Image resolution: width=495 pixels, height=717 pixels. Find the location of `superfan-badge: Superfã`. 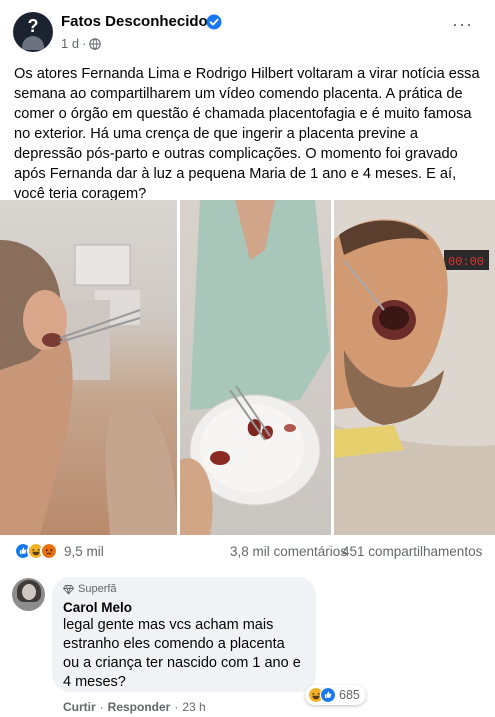

superfan-badge: Superfã is located at coordinates (90, 589).